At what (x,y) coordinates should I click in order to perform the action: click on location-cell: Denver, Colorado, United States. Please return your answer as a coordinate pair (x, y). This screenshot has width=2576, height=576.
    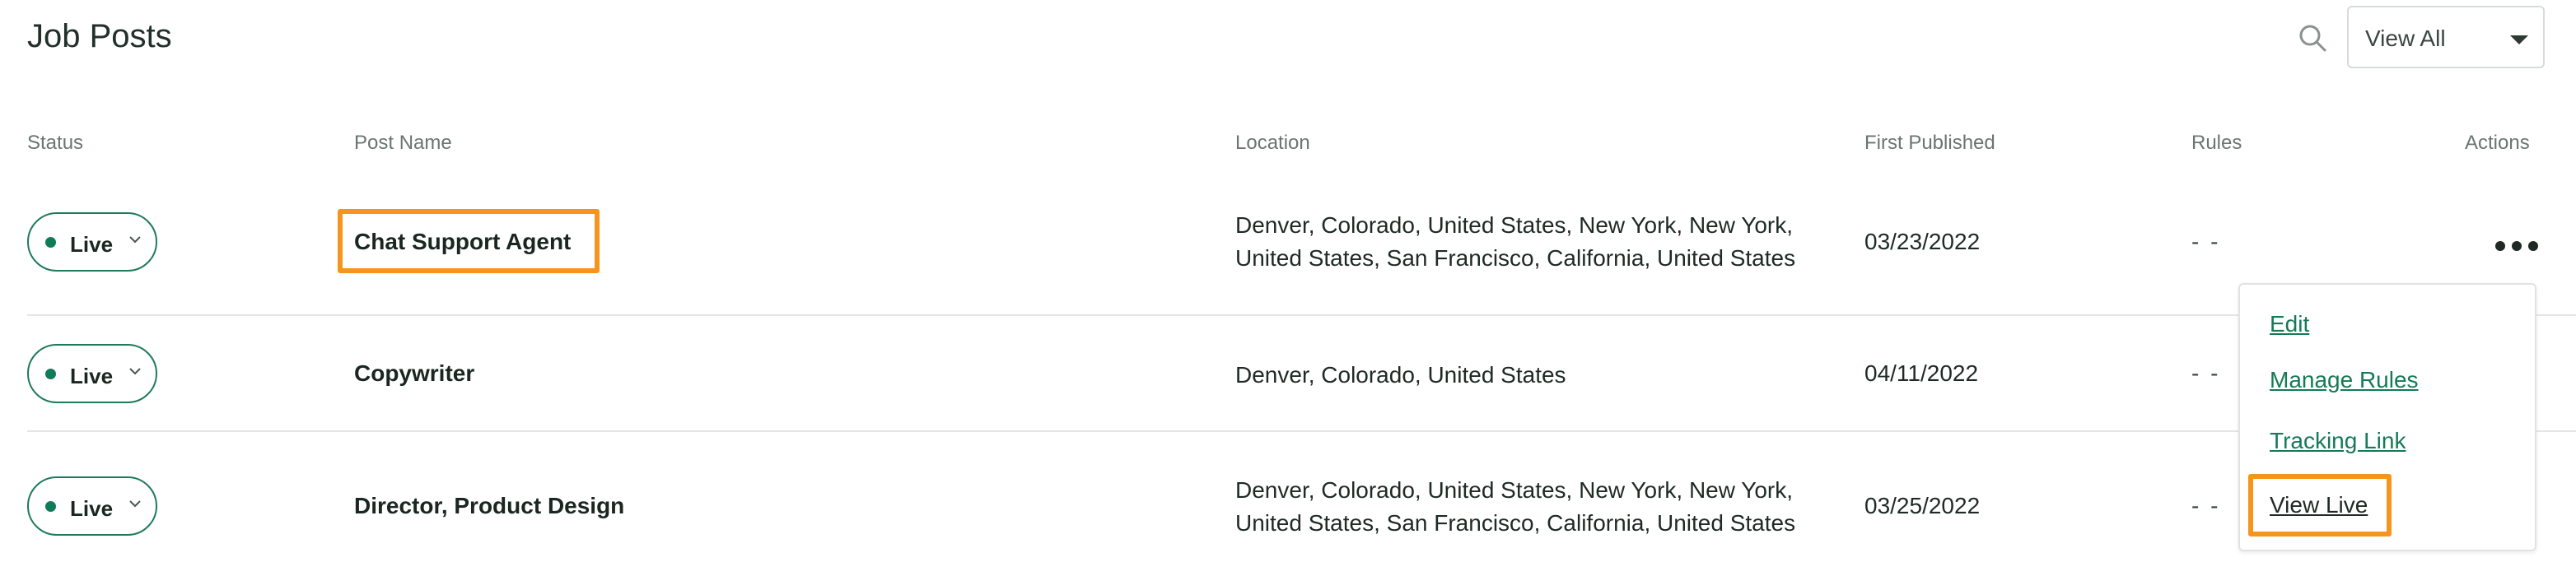
    Looking at the image, I should click on (1400, 375).